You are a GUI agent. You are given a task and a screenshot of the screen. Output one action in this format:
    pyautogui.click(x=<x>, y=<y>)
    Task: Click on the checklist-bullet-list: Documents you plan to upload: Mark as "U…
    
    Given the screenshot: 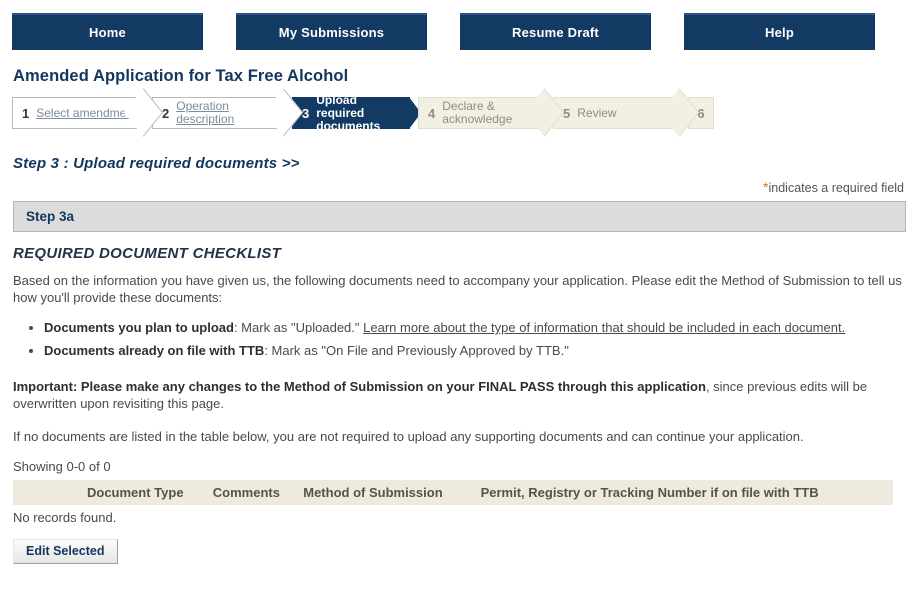 What is the action you would take?
    pyautogui.click(x=458, y=339)
    